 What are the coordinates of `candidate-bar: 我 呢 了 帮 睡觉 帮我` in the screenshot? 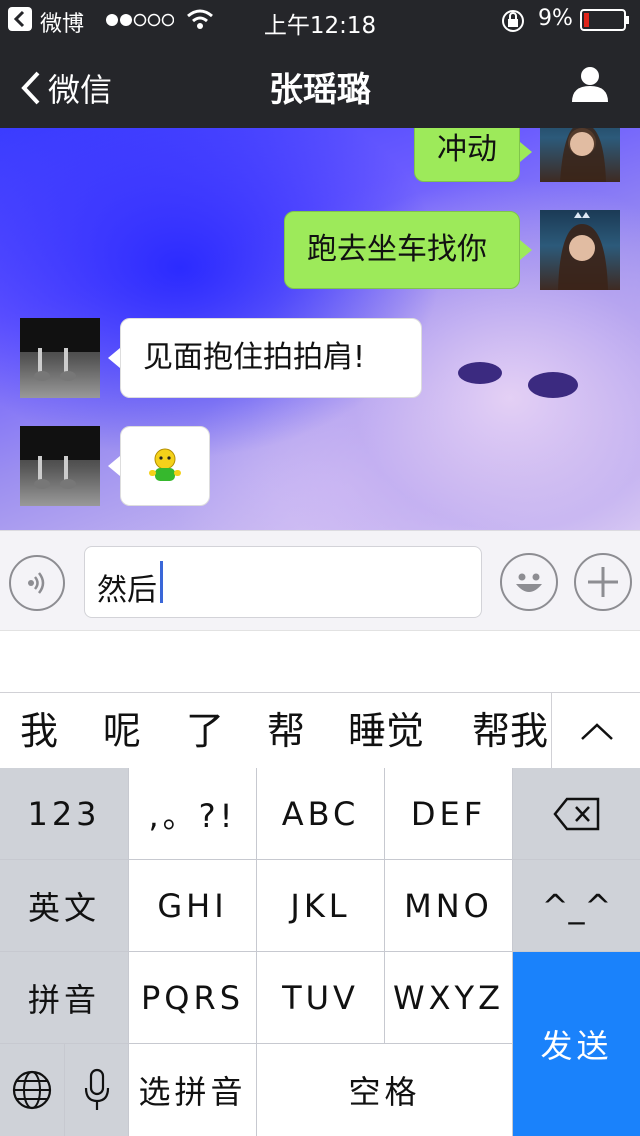 It's located at (320, 731).